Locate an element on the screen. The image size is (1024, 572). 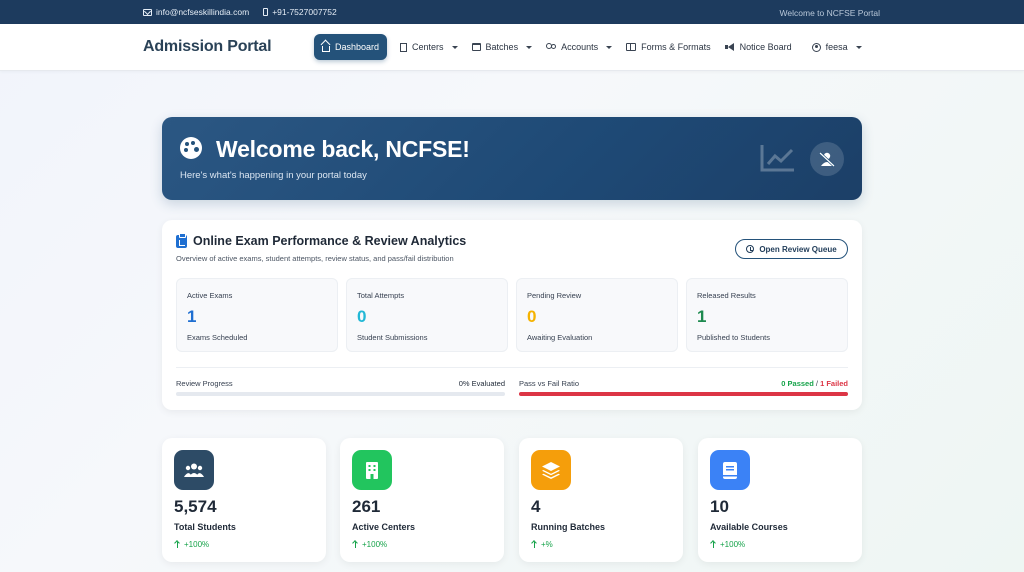
nav-centers-label: Centers is located at coordinates (428, 47).